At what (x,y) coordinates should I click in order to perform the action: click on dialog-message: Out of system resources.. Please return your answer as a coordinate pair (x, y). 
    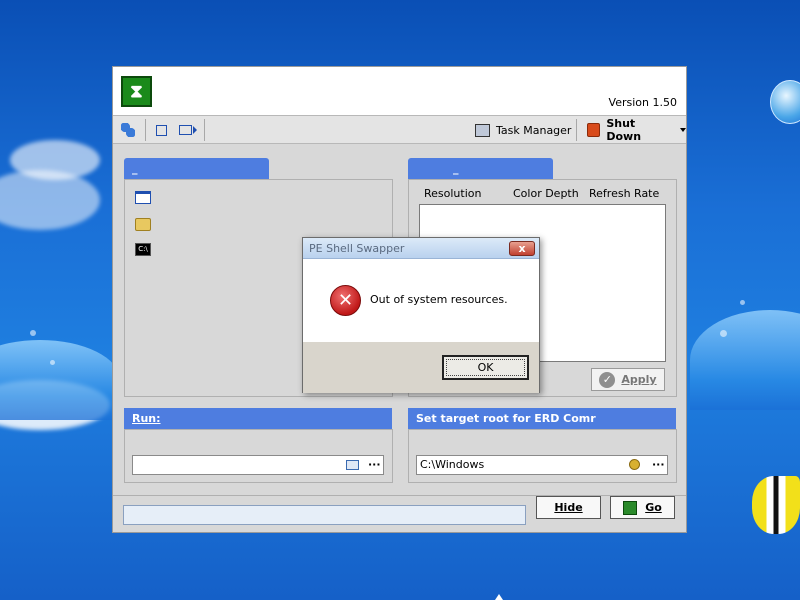
    Looking at the image, I should click on (439, 299).